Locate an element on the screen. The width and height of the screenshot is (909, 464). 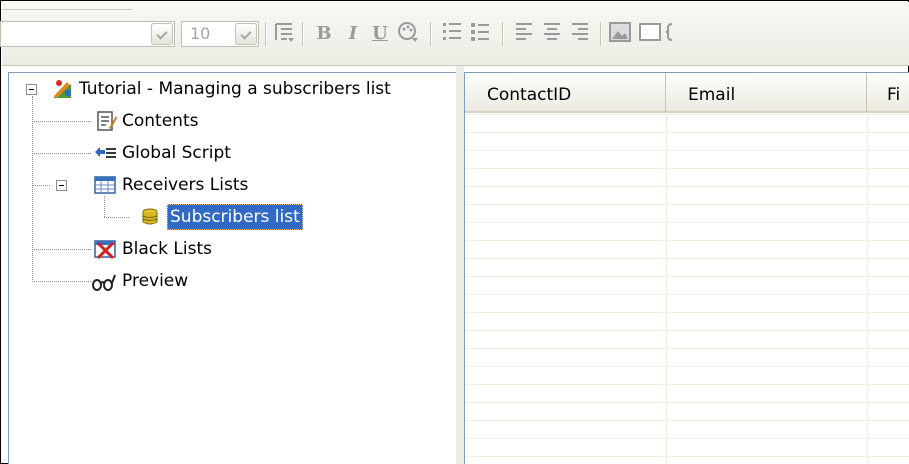
bold-glyph: B is located at coordinates (324, 33).